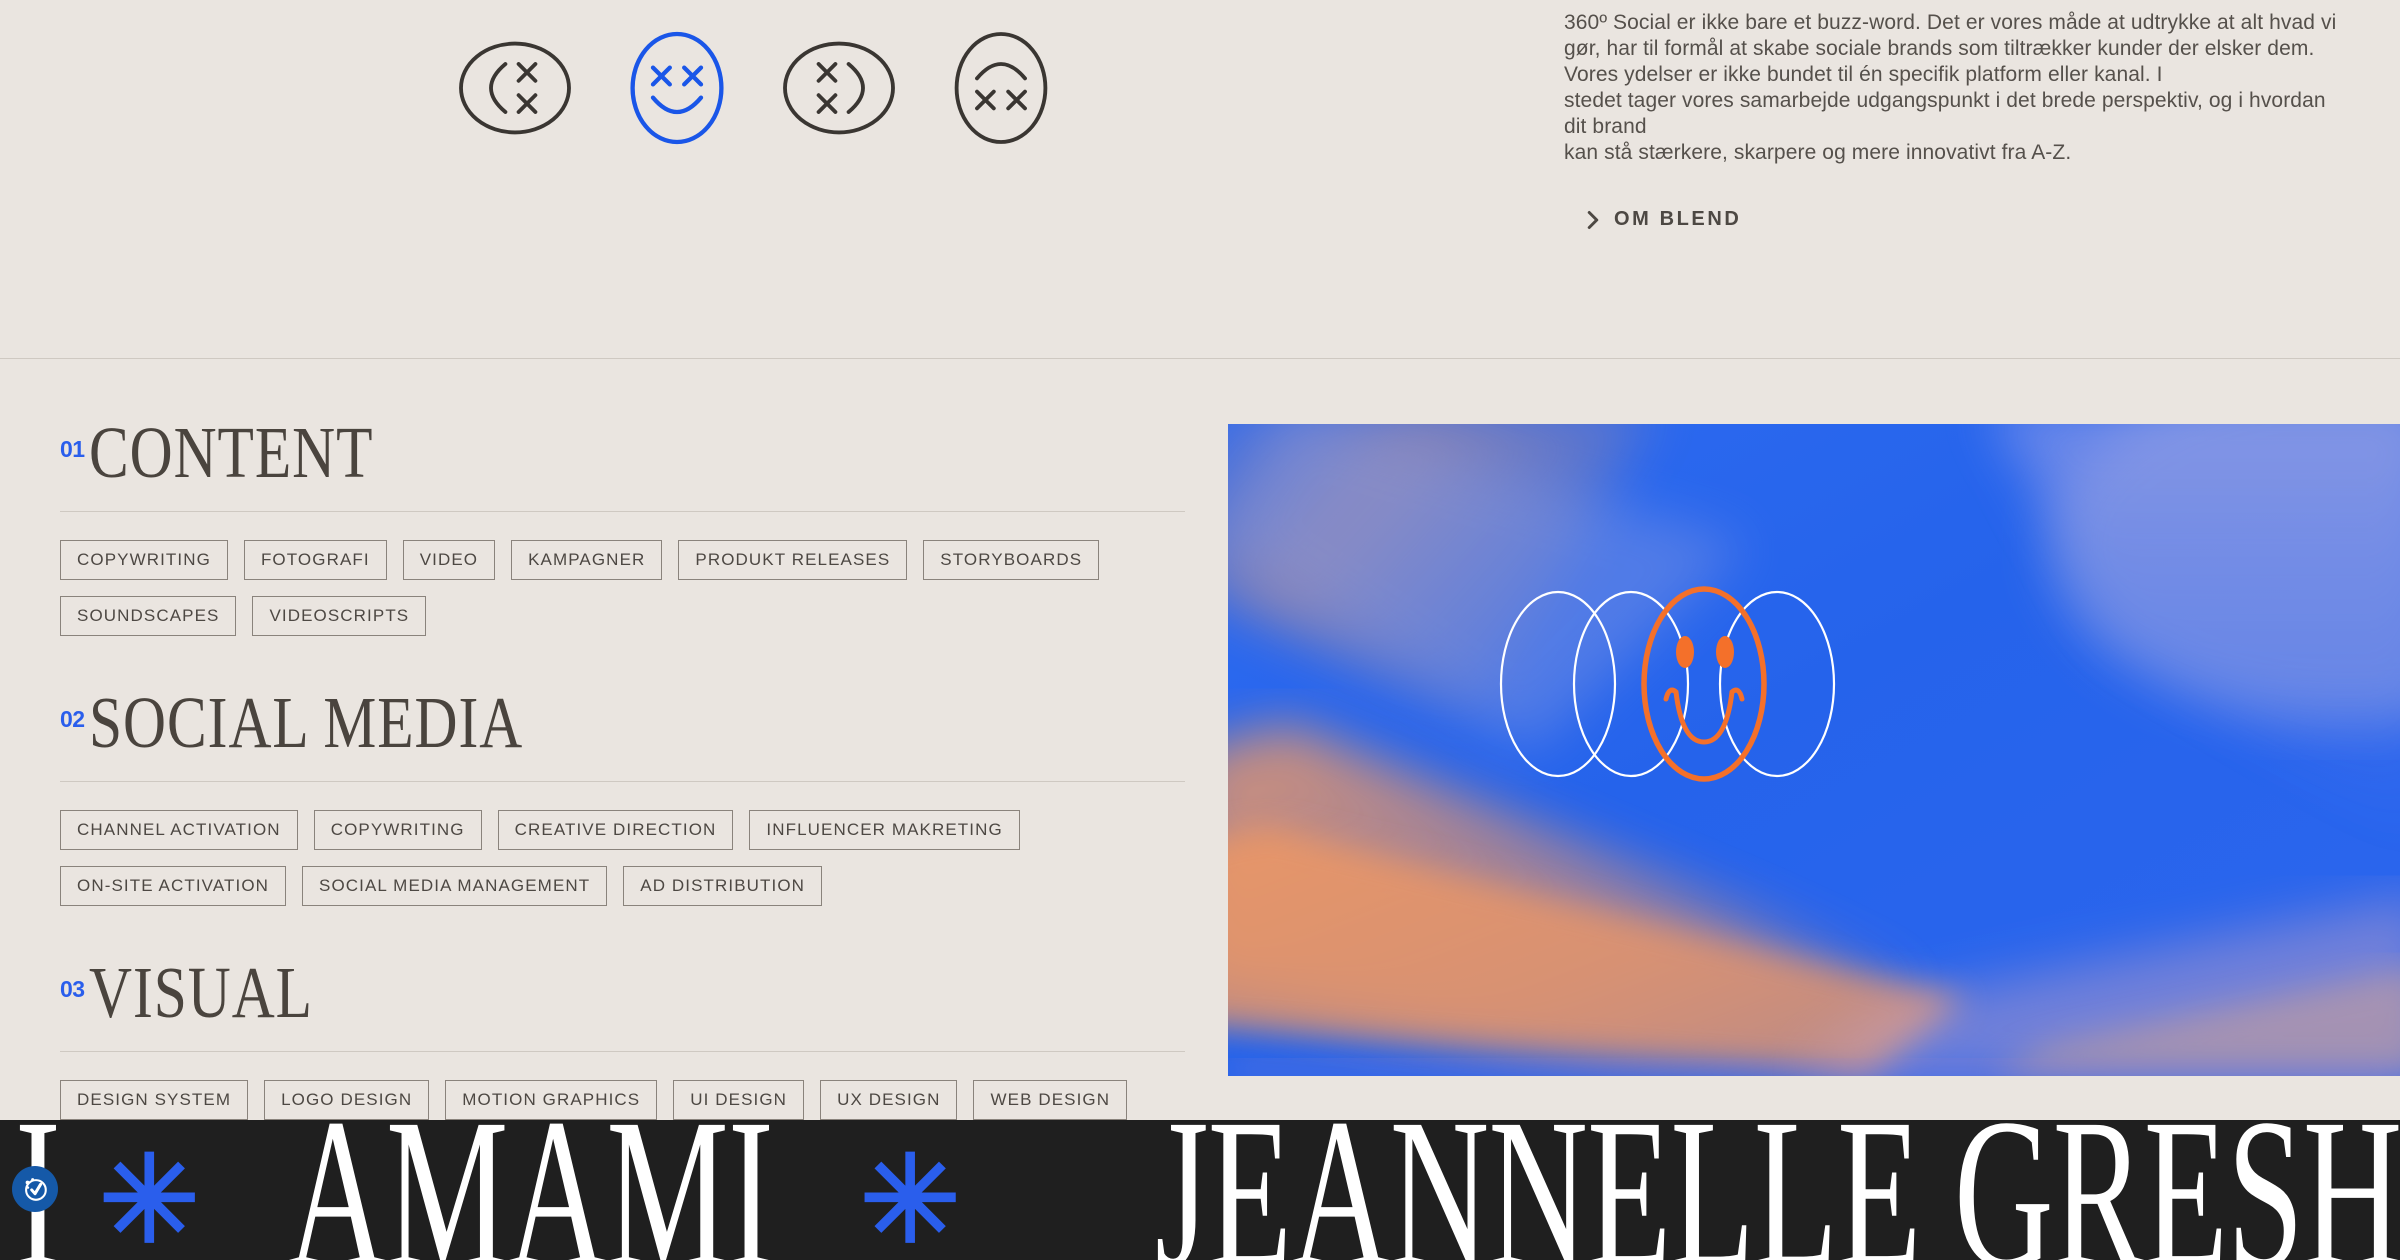 The image size is (2400, 1260). I want to click on section-divider, so click(1200, 358).